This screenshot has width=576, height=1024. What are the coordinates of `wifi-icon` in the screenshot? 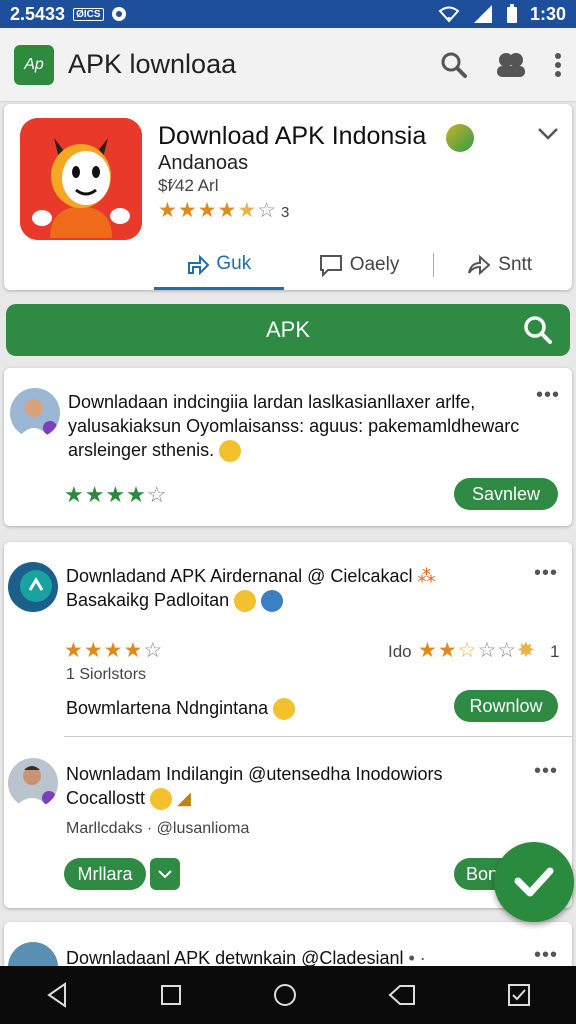 It's located at (449, 14).